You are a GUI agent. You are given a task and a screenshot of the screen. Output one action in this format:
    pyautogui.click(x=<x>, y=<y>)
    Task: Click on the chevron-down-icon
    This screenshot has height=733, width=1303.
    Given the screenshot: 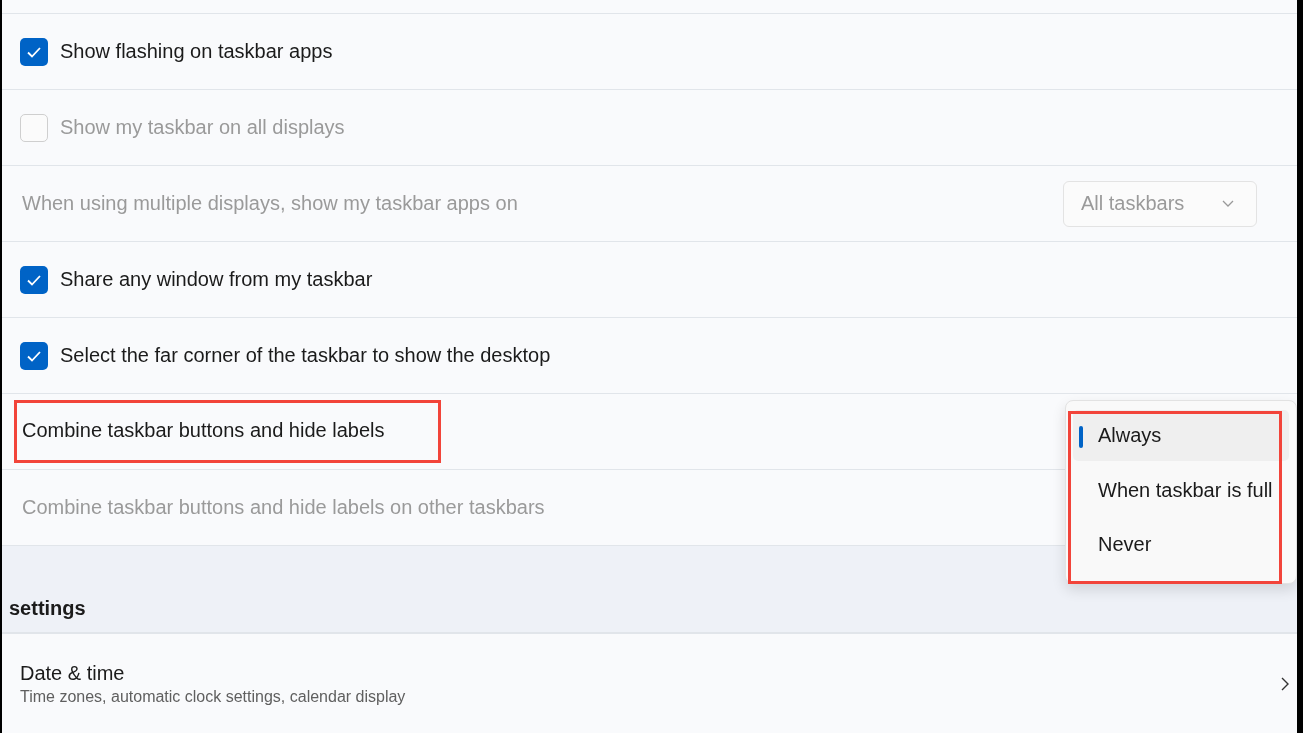 What is the action you would take?
    pyautogui.click(x=1228, y=203)
    